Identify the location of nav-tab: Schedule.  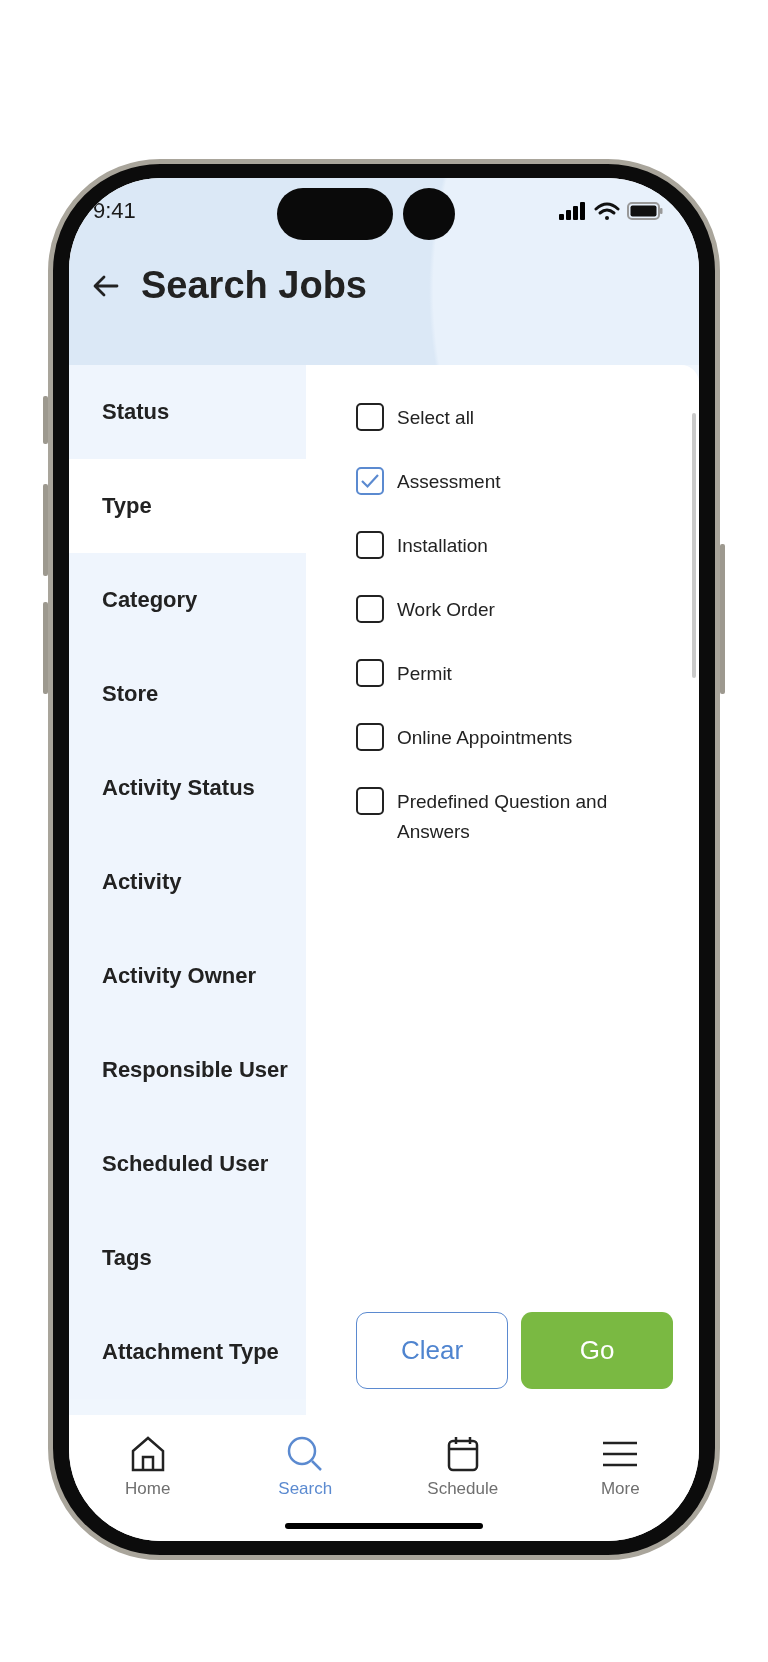
(463, 1478).